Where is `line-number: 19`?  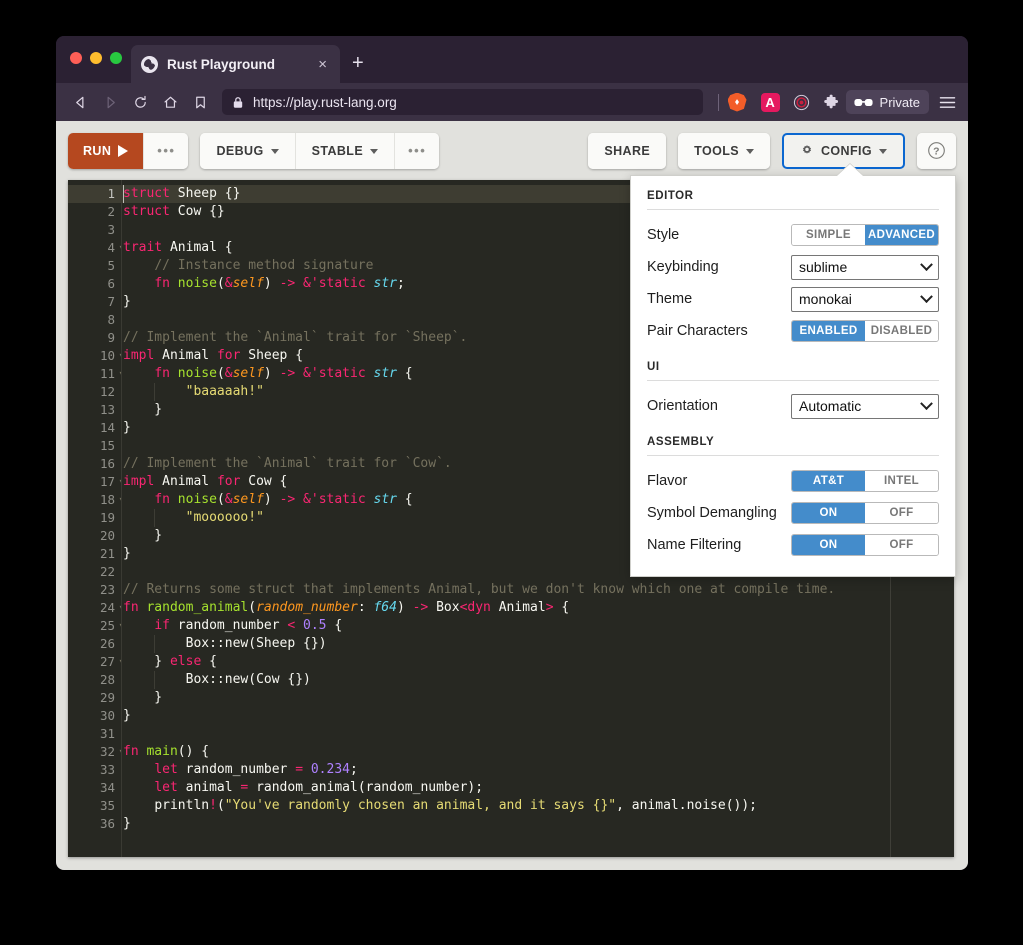
line-number: 19 is located at coordinates (107, 517).